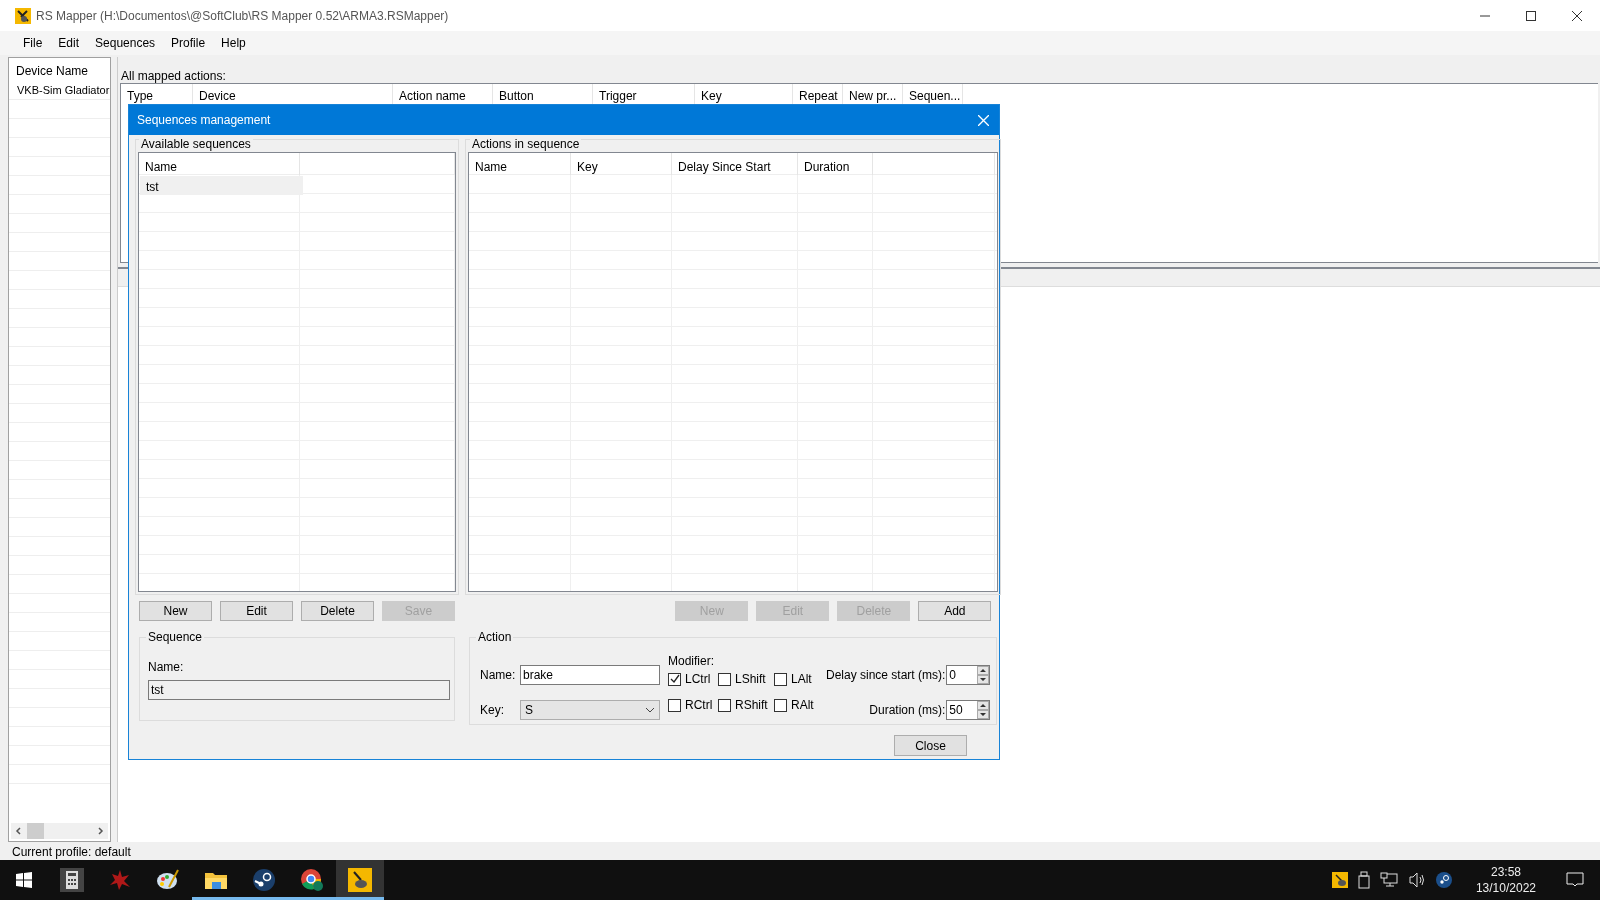 The height and width of the screenshot is (900, 1600). Describe the element at coordinates (955, 611) in the screenshot. I see `button: Add` at that location.